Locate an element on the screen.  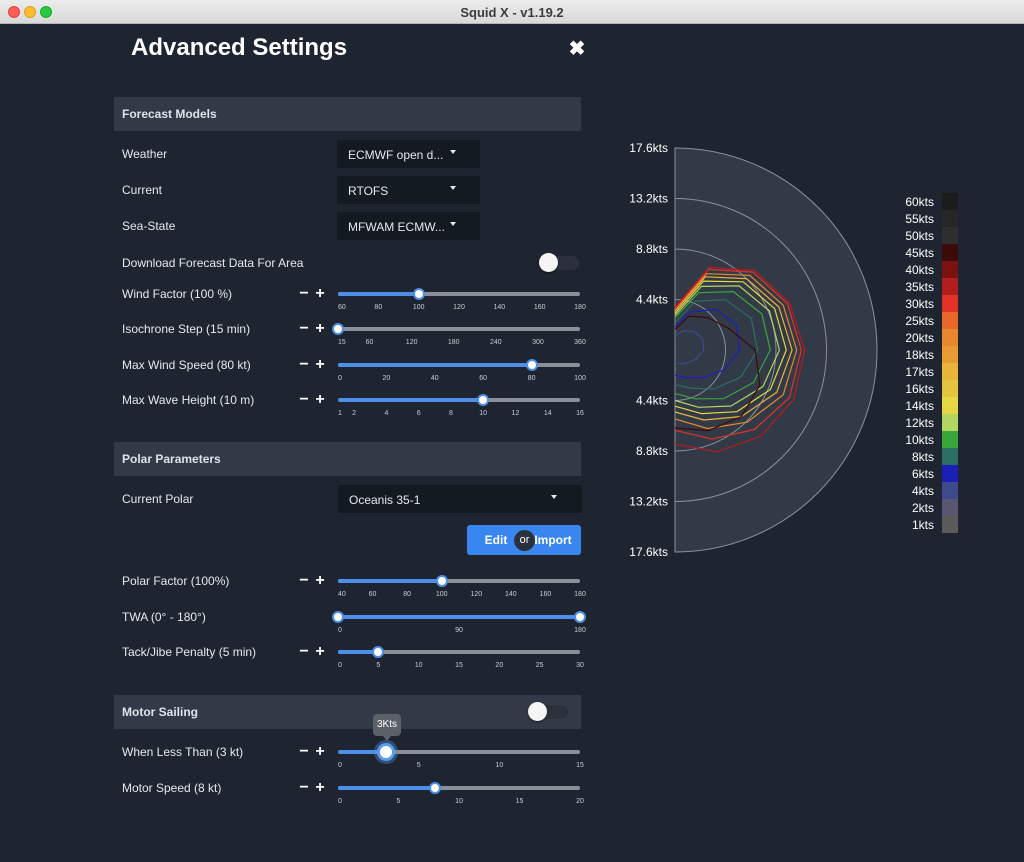
slider-track is located at coordinates (459, 329).